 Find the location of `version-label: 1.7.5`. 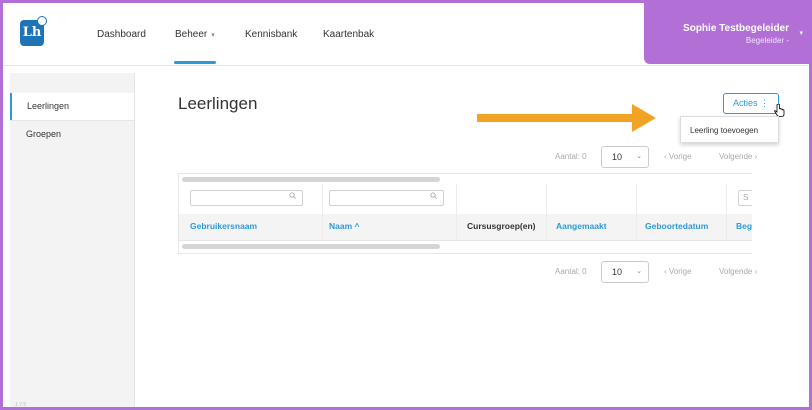

version-label: 1.7.5 is located at coordinates (21, 405).